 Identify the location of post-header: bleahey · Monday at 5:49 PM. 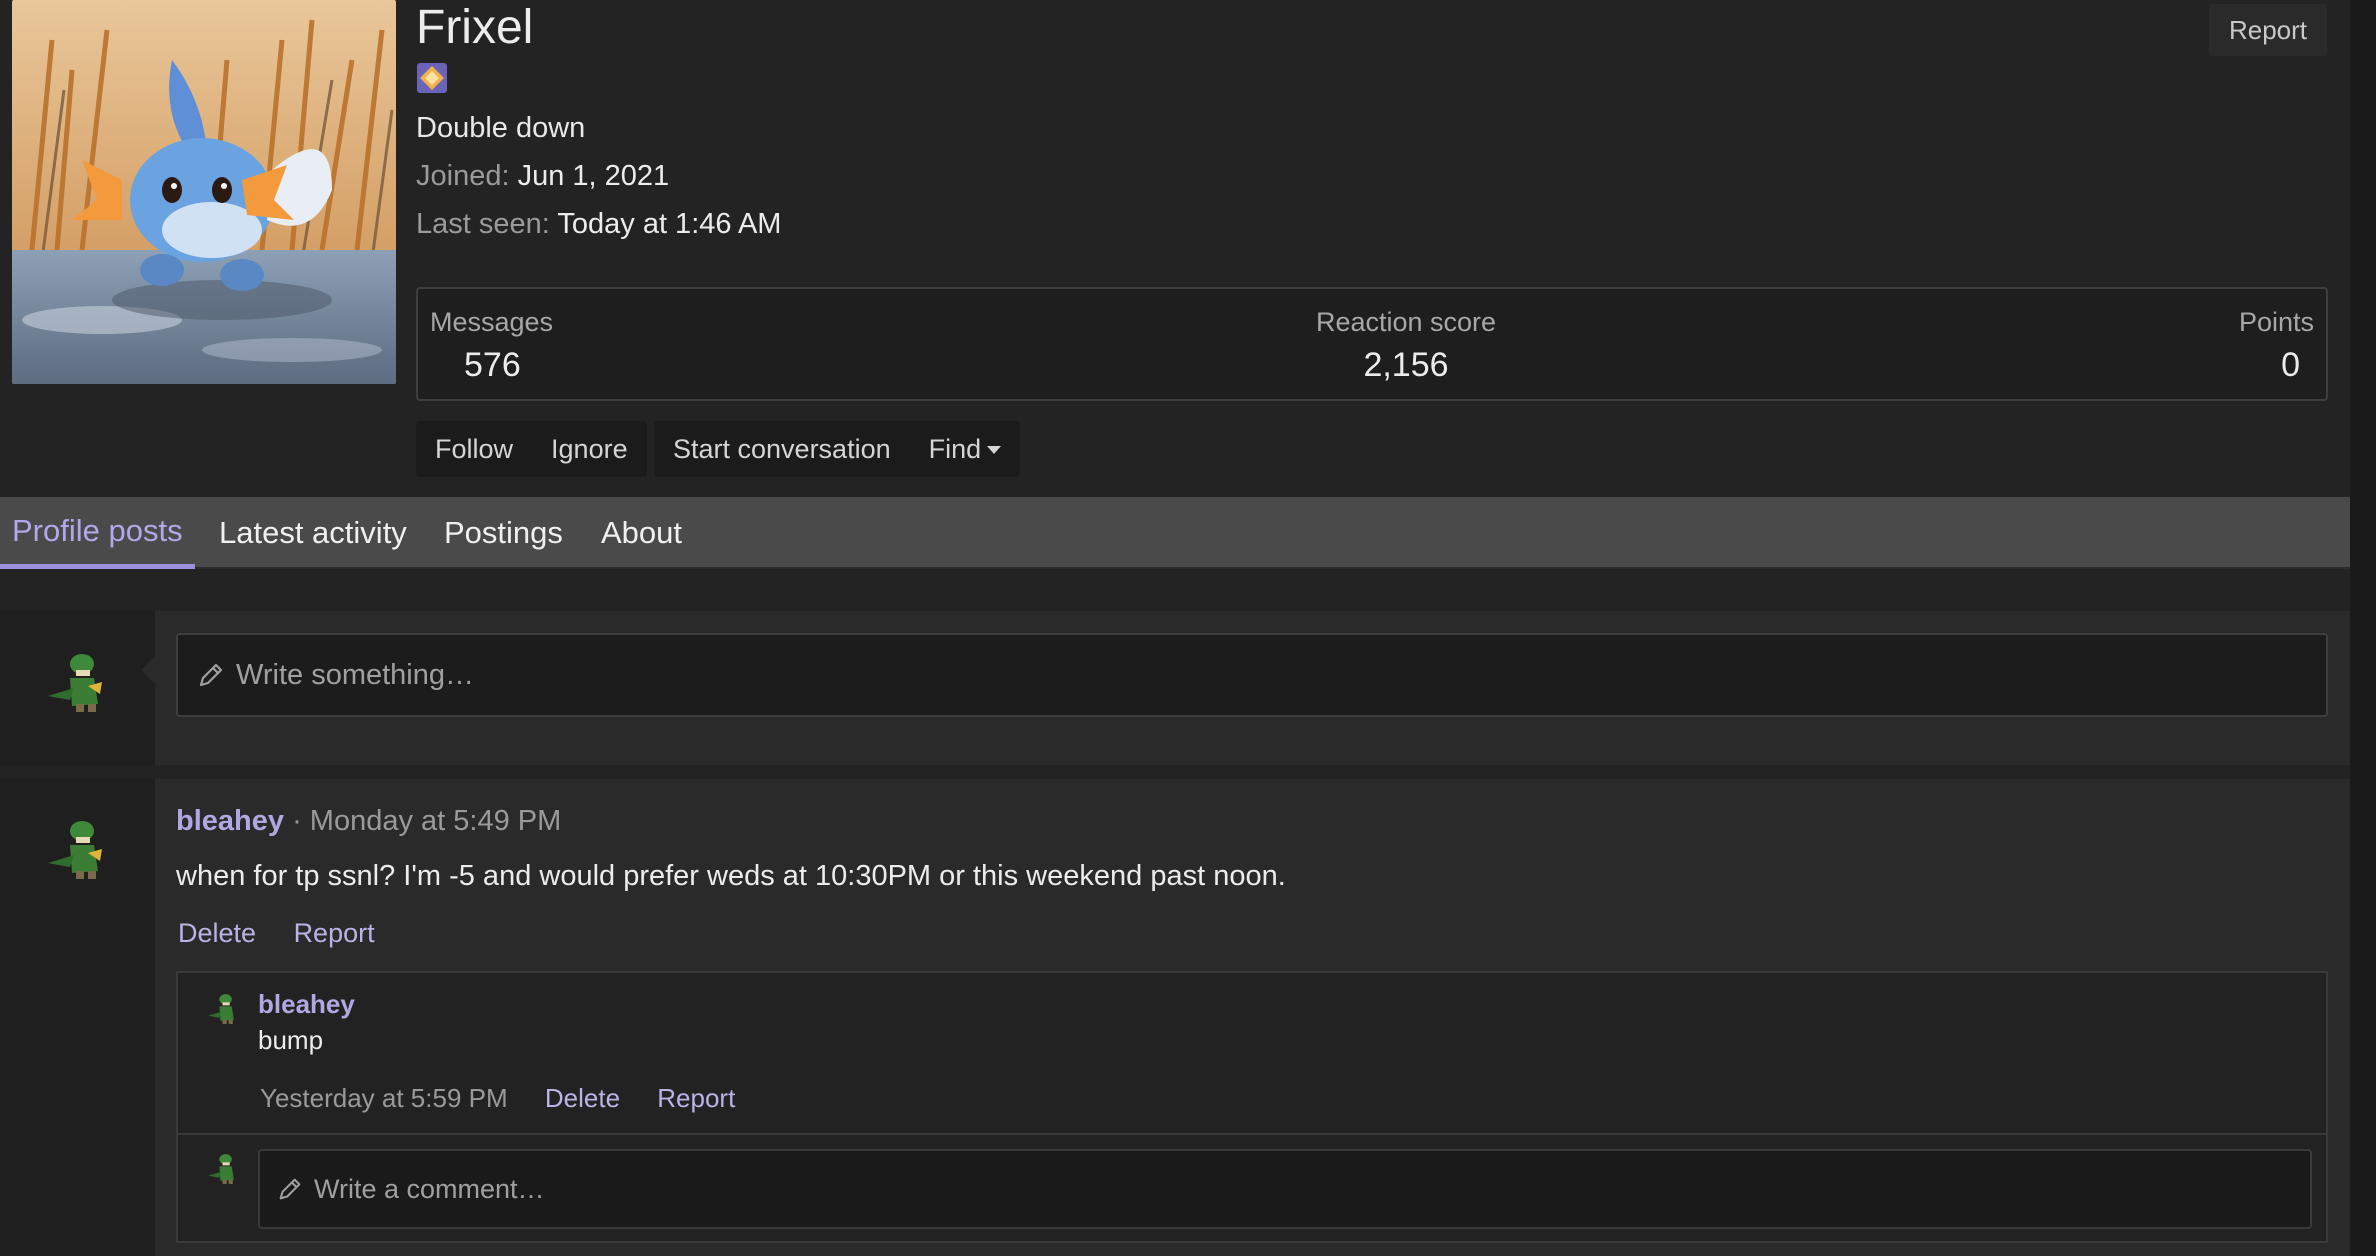
(368, 821).